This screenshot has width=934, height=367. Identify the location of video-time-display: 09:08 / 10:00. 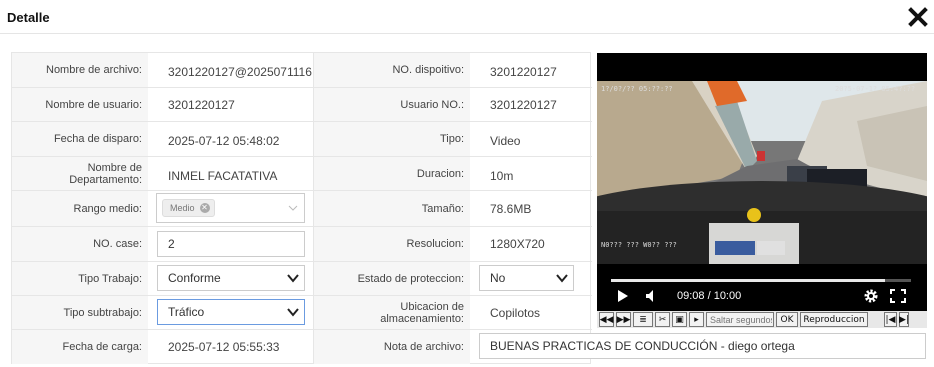
(709, 296).